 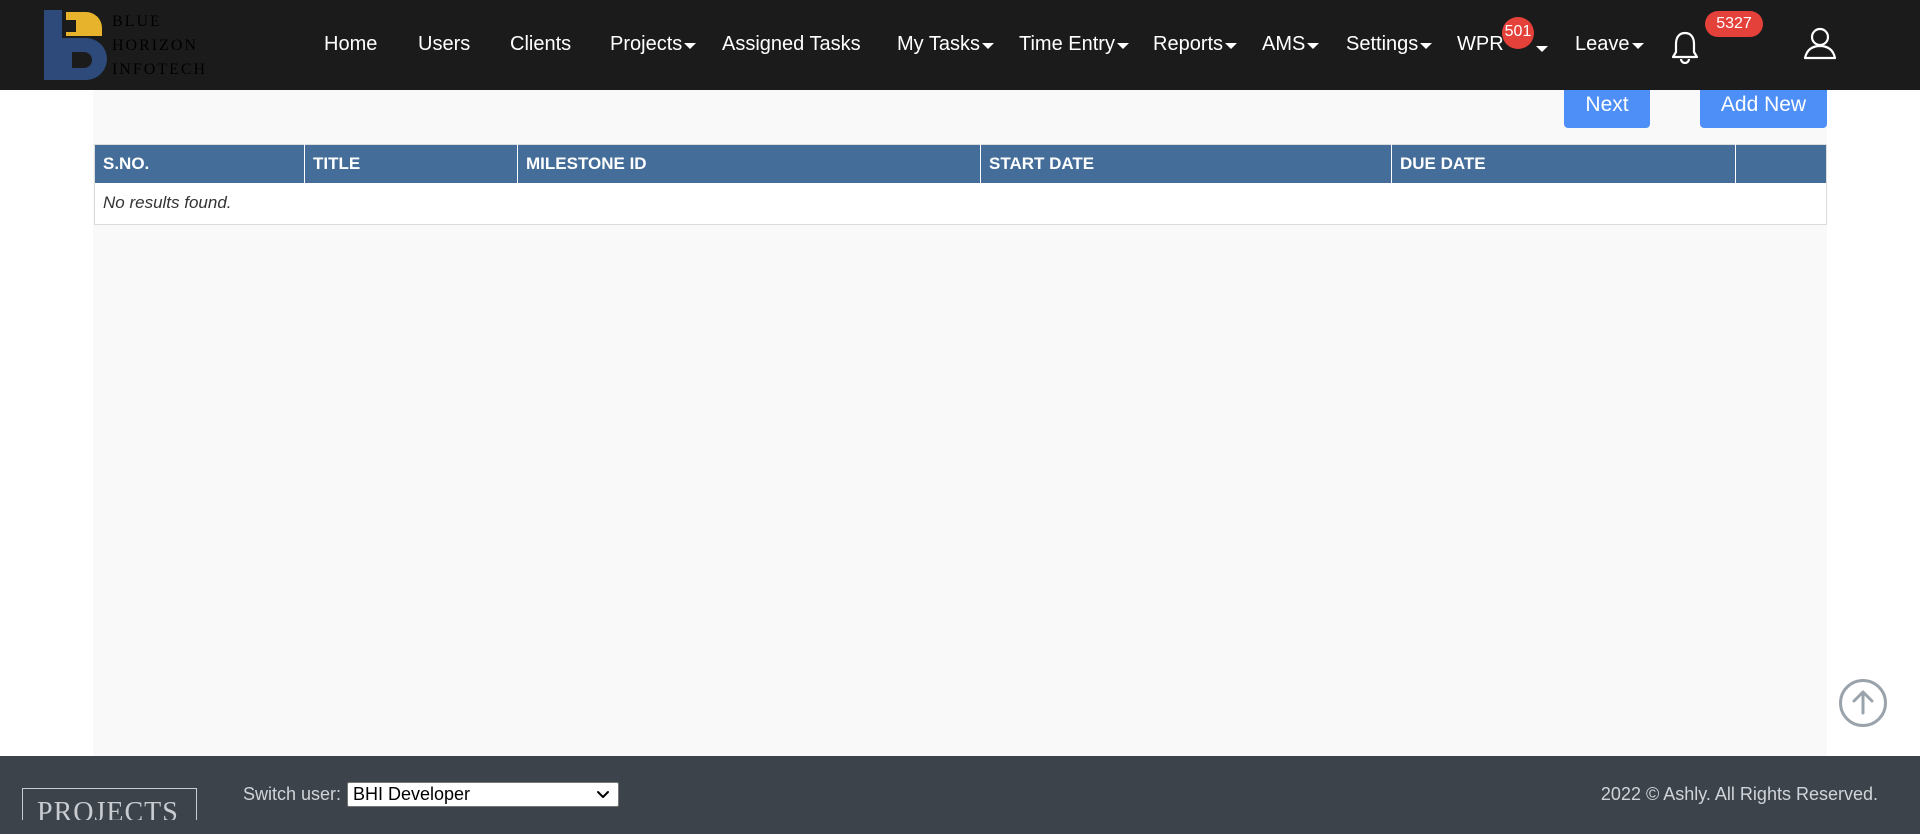 What do you see at coordinates (160, 69) in the screenshot?
I see `logo-line: INFOTECH` at bounding box center [160, 69].